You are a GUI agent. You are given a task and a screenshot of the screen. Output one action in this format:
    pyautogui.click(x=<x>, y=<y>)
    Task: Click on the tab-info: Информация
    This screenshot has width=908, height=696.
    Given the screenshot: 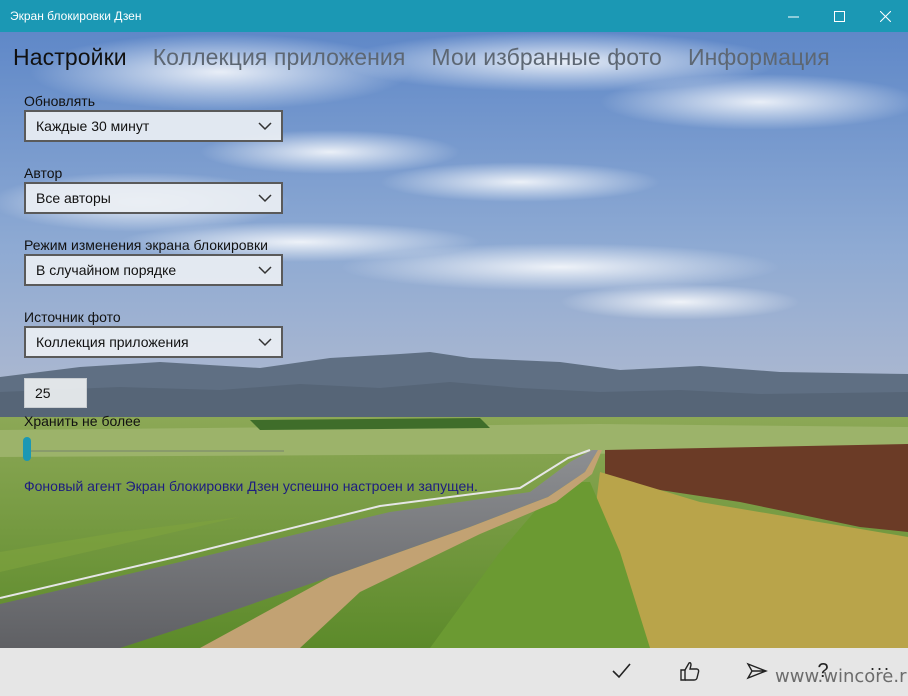 What is the action you would take?
    pyautogui.click(x=759, y=57)
    